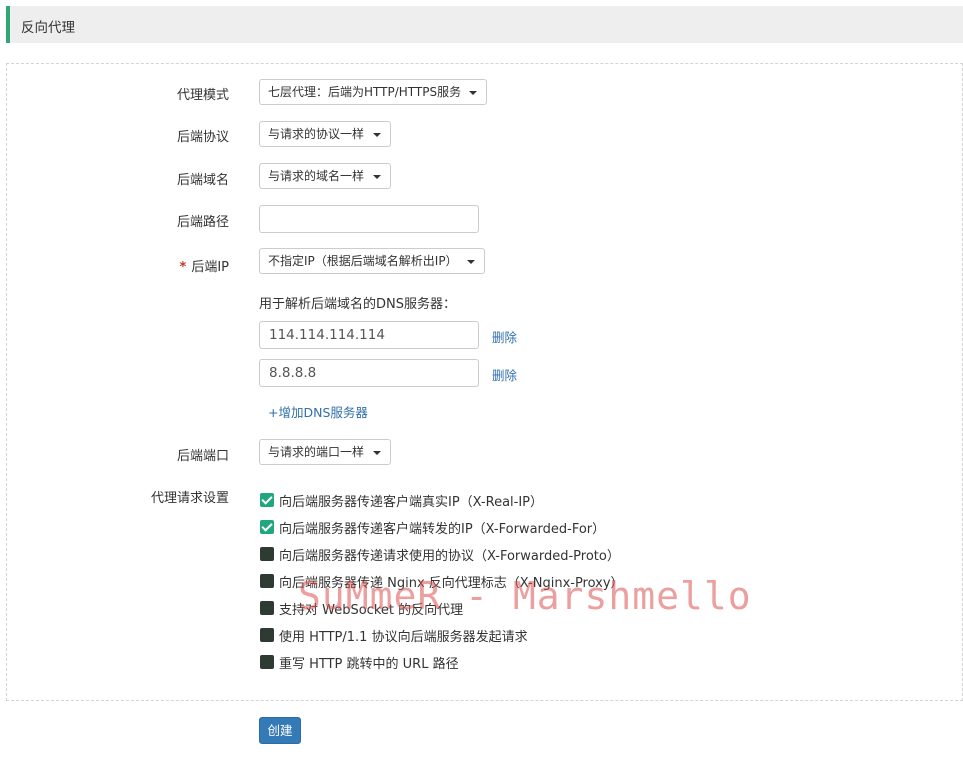  What do you see at coordinates (369, 219) in the screenshot?
I see `backend-path-input` at bounding box center [369, 219].